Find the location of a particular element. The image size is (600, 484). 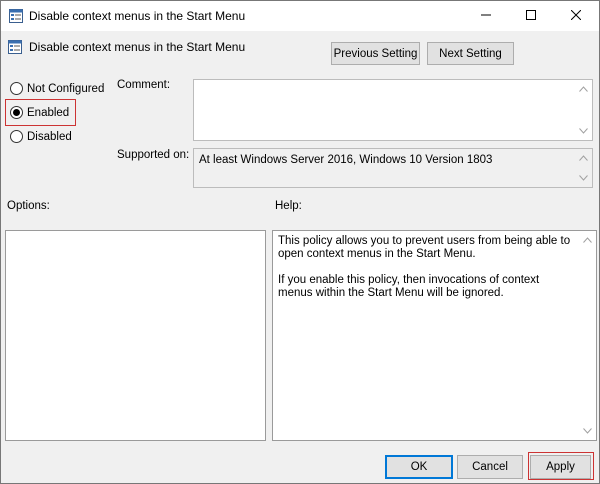

disabled-radio is located at coordinates (16, 136).